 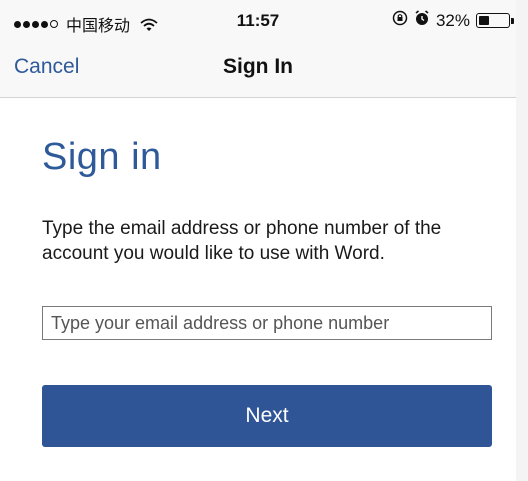 What do you see at coordinates (258, 20) in the screenshot?
I see `status-bar: 中国移动 11:57 32%` at bounding box center [258, 20].